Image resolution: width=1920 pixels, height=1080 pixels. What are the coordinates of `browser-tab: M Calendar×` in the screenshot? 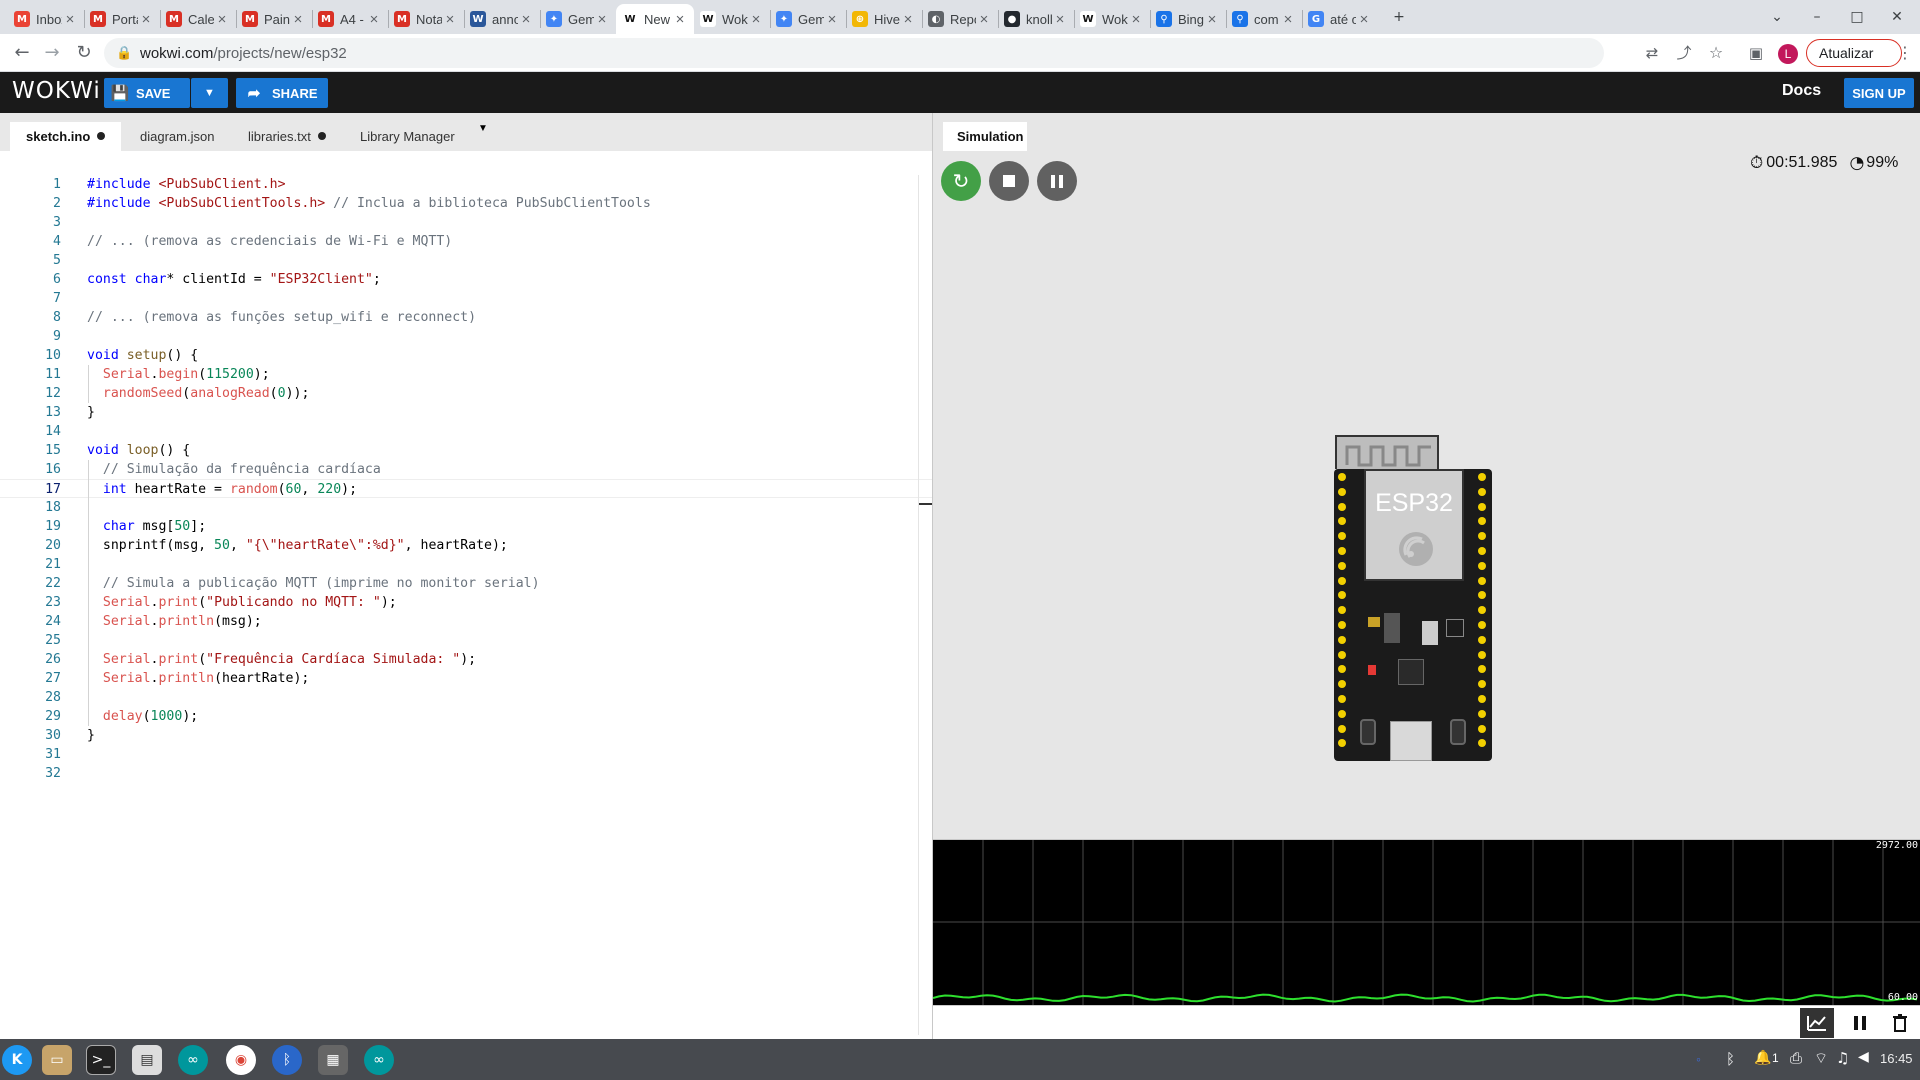 It's located at (198, 19).